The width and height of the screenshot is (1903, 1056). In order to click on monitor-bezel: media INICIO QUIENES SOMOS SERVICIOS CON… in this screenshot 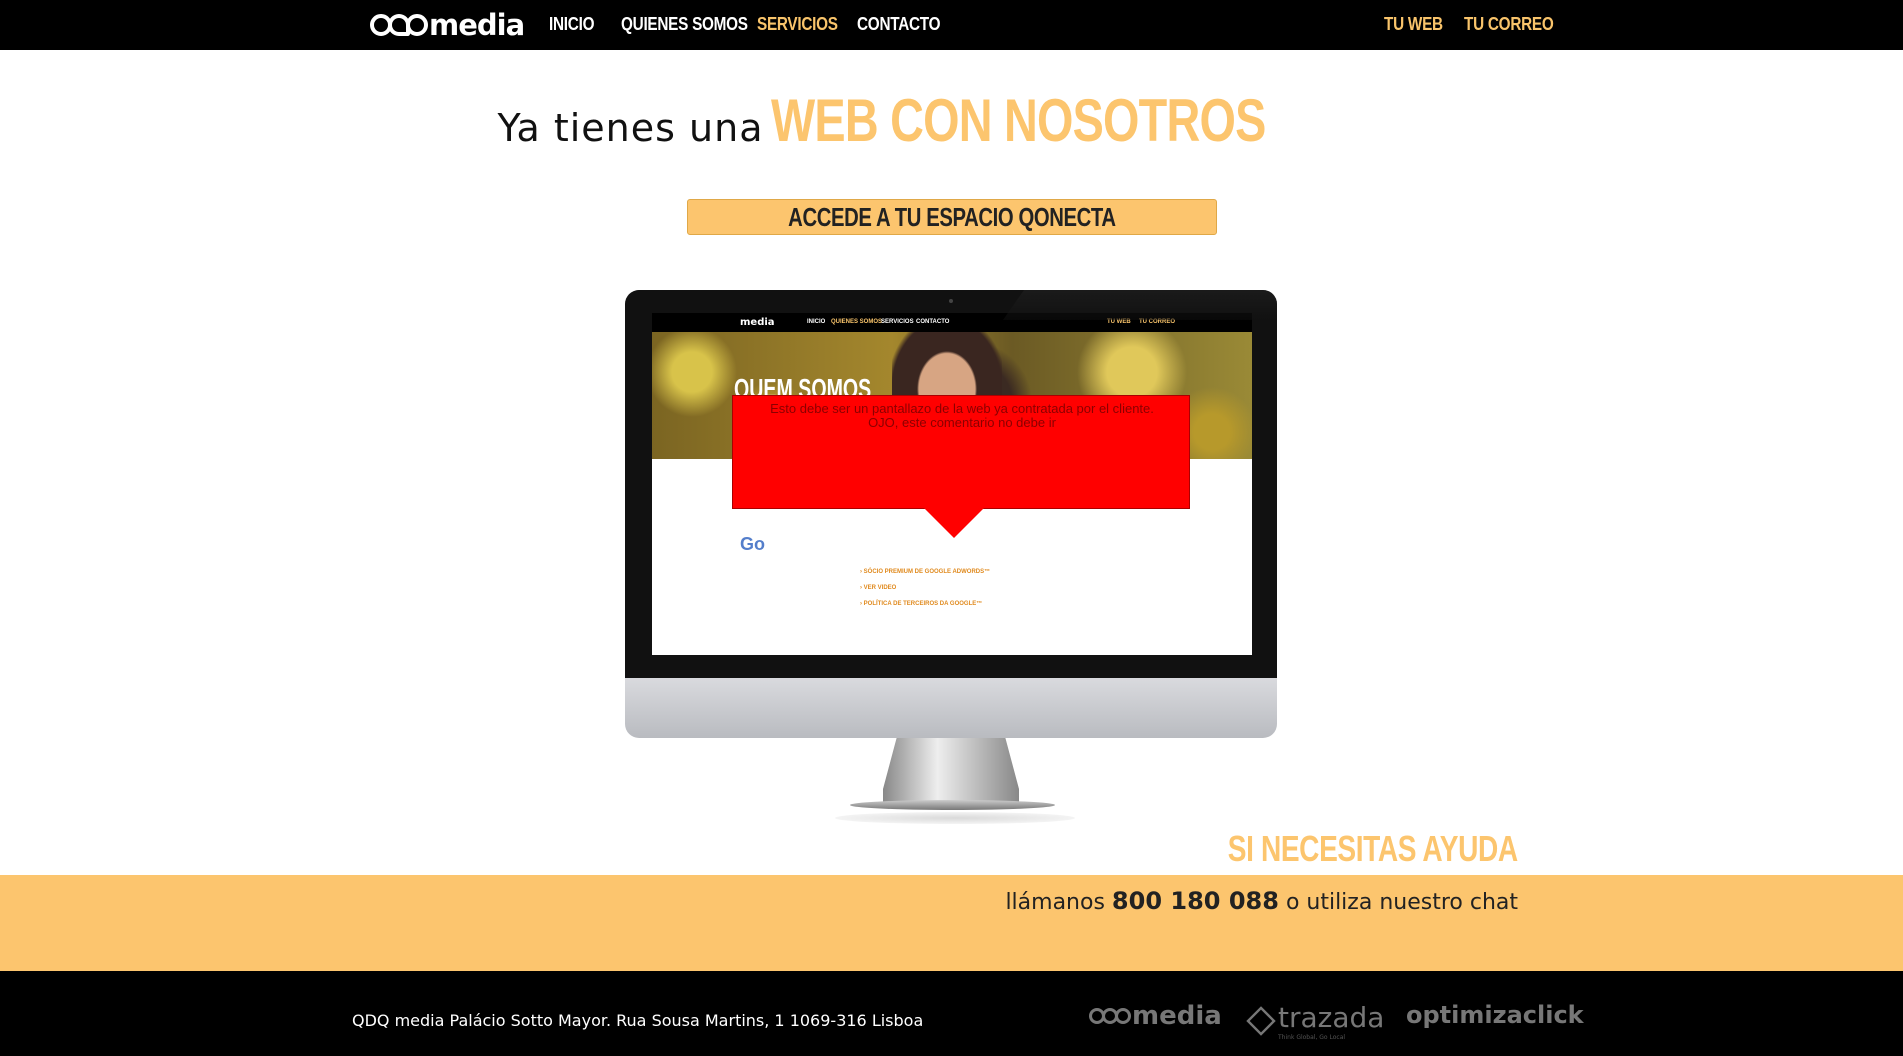, I will do `click(951, 484)`.